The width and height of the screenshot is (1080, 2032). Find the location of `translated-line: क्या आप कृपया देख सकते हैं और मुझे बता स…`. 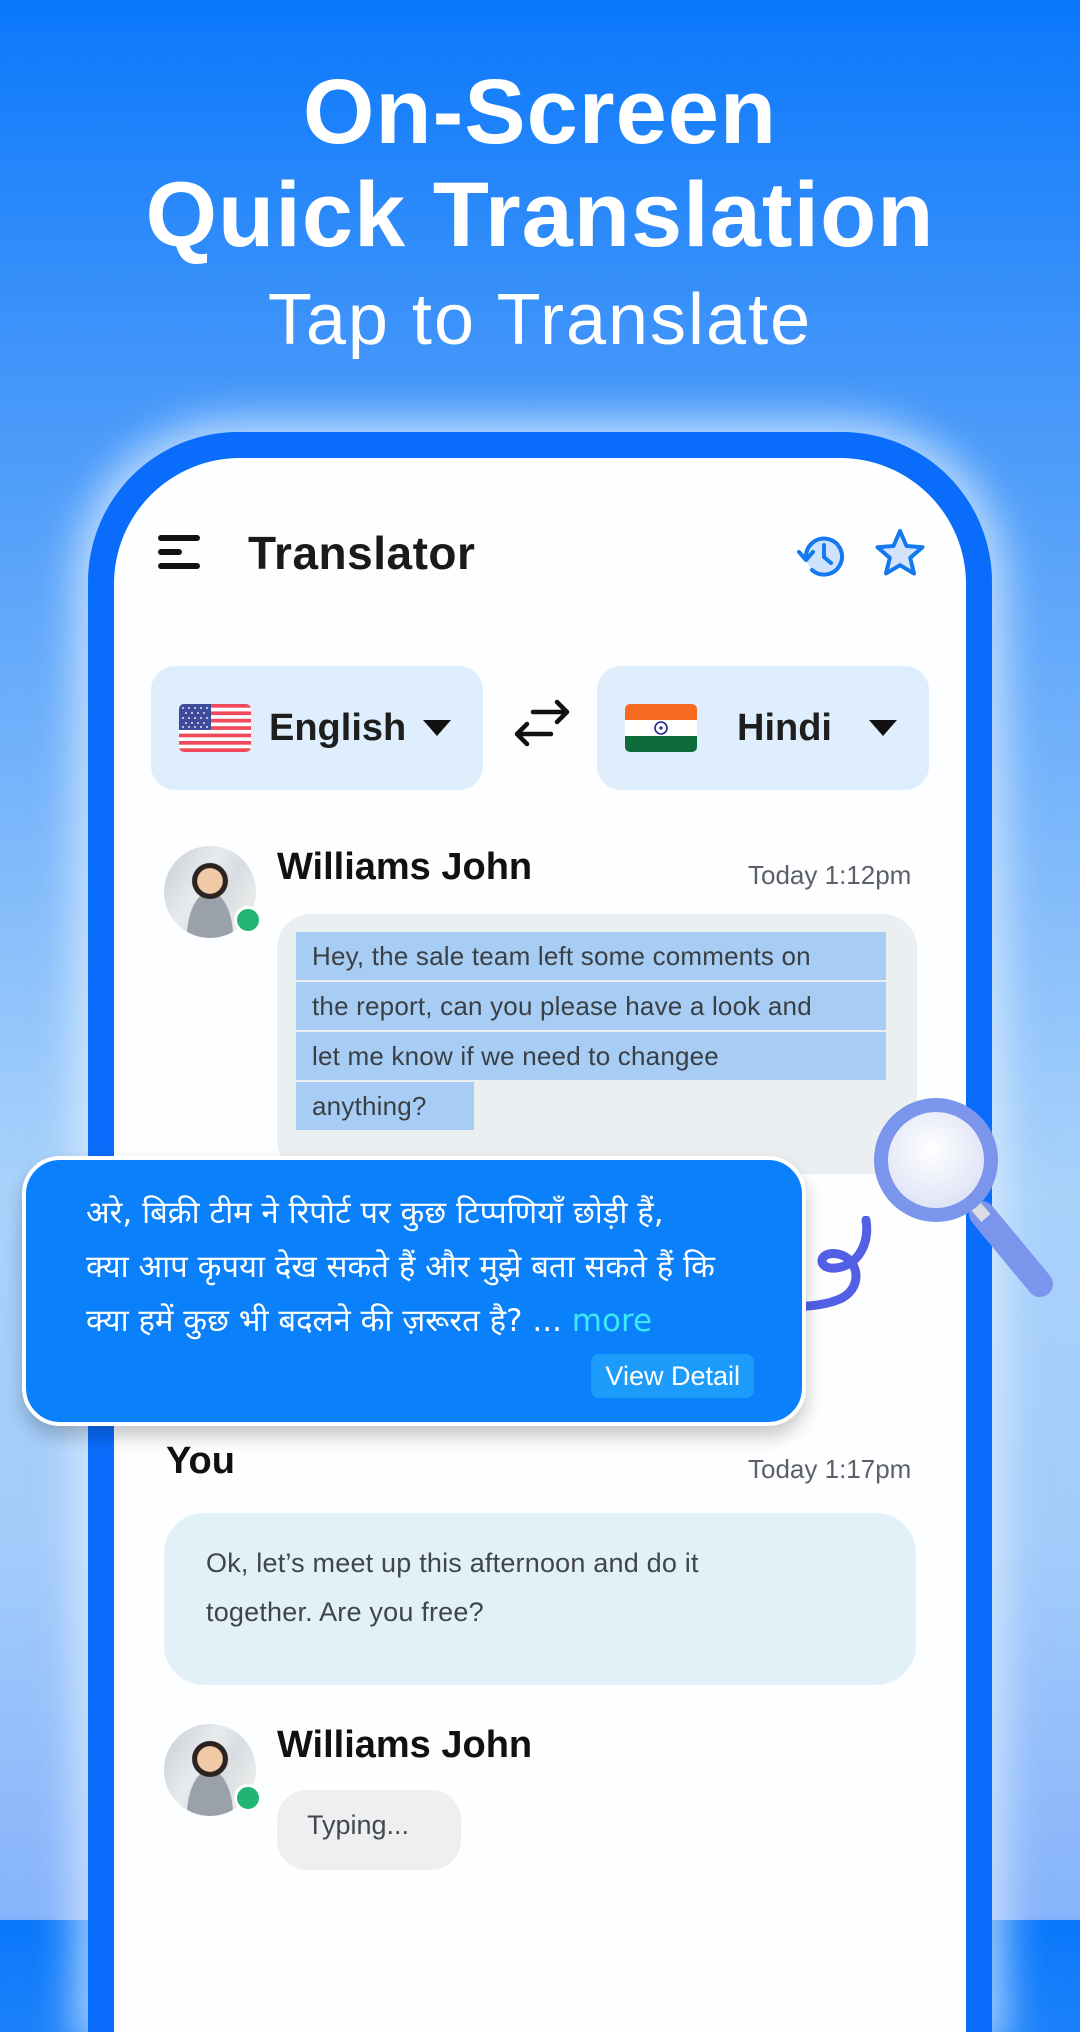

translated-line: क्या आप कृपया देख सकते हैं और मुझे बता स… is located at coordinates (400, 1267).